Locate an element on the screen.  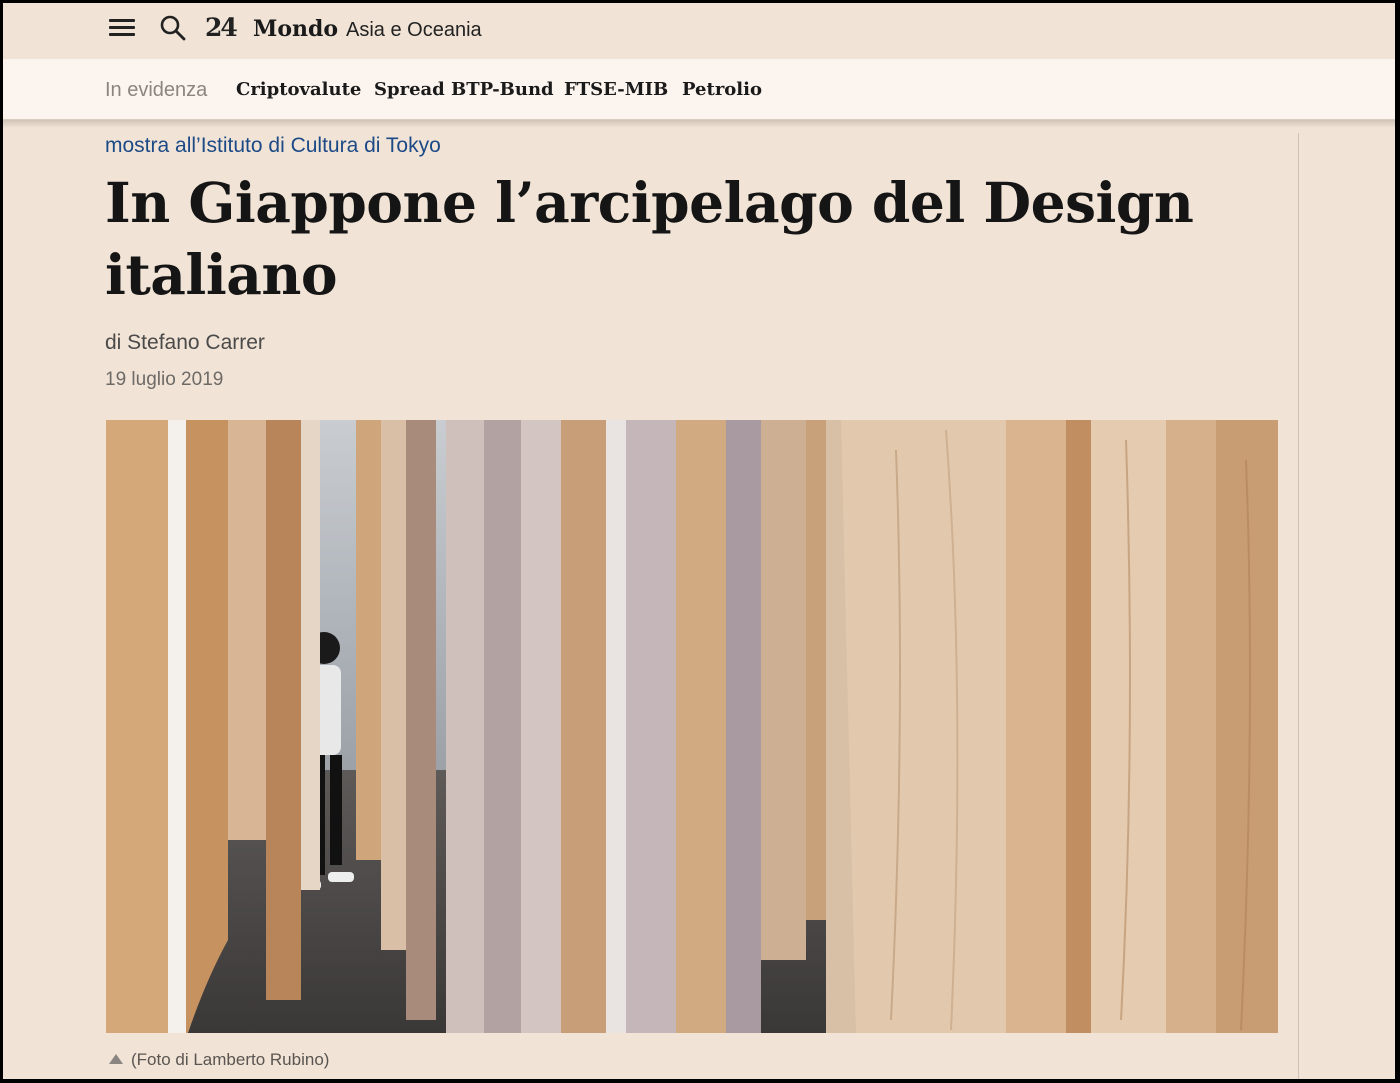
highlight-link-ftse-mib: FTSE-MIB is located at coordinates (616, 90).